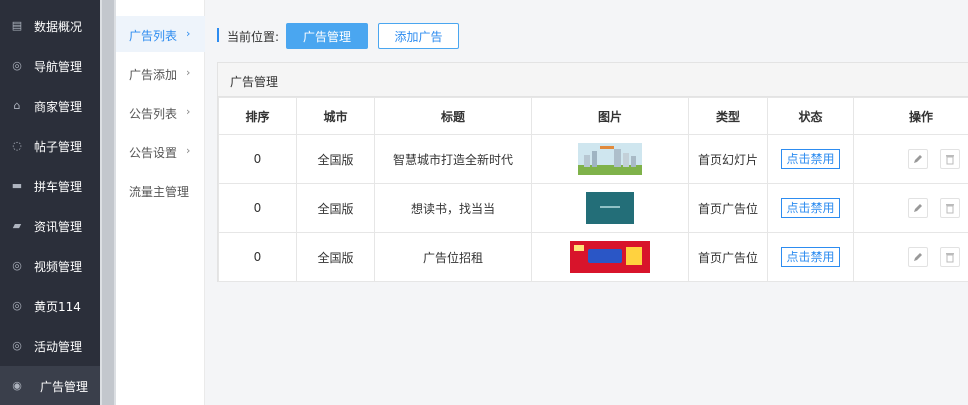 The height and width of the screenshot is (405, 968). I want to click on table-row: 0 全国版 广告位招租 首页广告位 点击禁用, so click(593, 257).